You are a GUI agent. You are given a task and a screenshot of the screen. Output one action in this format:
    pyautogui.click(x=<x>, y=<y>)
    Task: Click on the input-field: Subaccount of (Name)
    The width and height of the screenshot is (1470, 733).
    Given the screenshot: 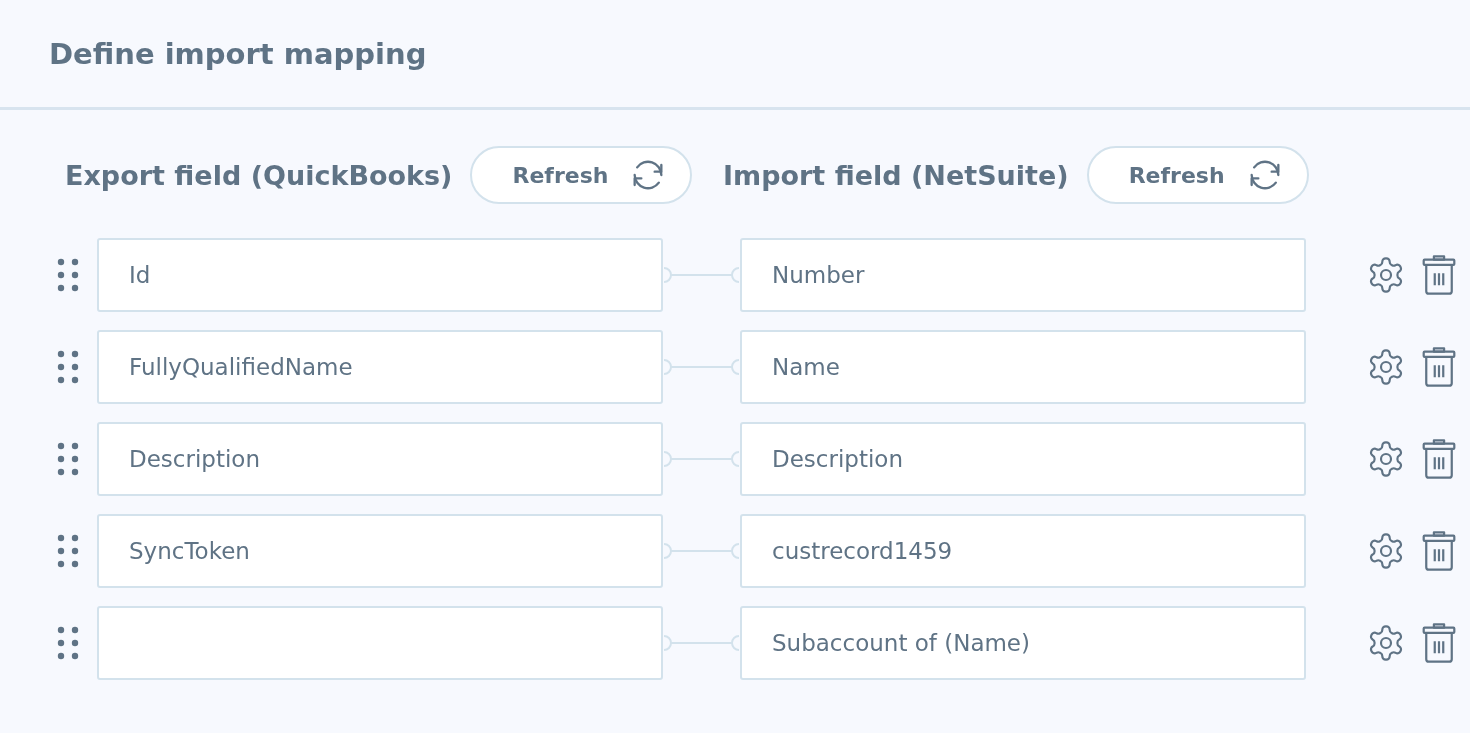 What is the action you would take?
    pyautogui.click(x=1023, y=643)
    